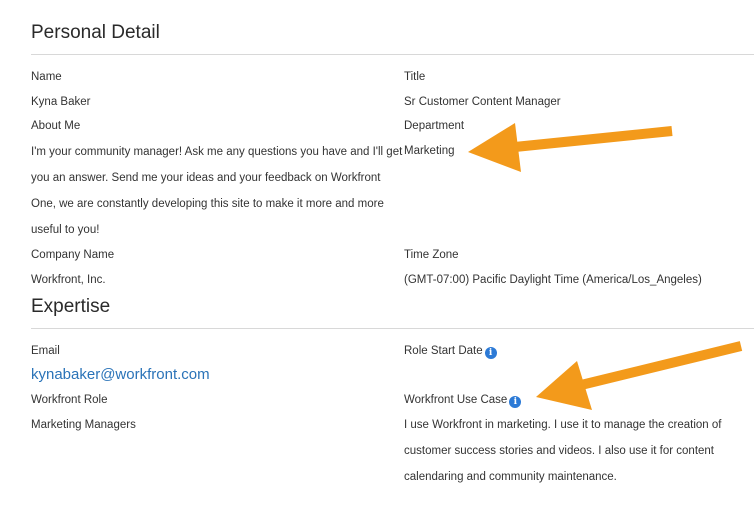 The image size is (754, 508). What do you see at coordinates (639, 375) in the screenshot?
I see `arrow-to-use-case` at bounding box center [639, 375].